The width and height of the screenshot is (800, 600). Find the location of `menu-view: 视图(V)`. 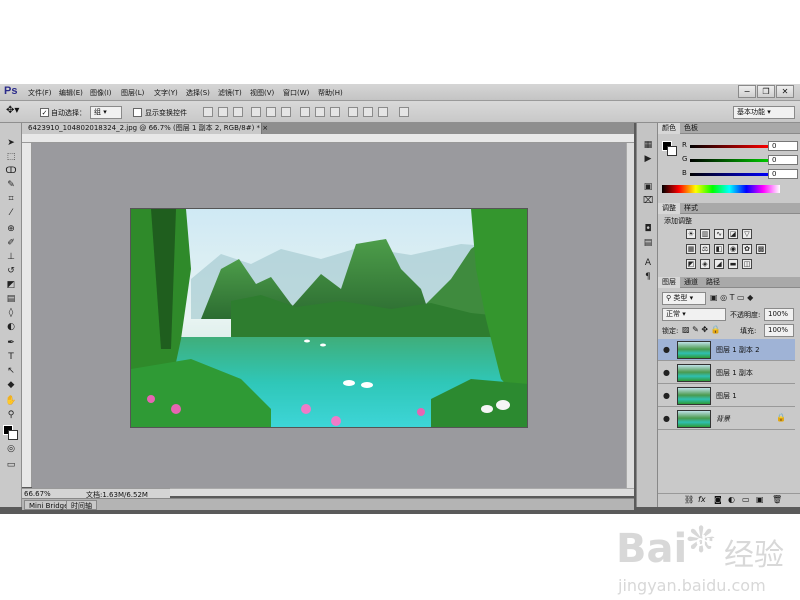

menu-view: 视图(V) is located at coordinates (262, 93).